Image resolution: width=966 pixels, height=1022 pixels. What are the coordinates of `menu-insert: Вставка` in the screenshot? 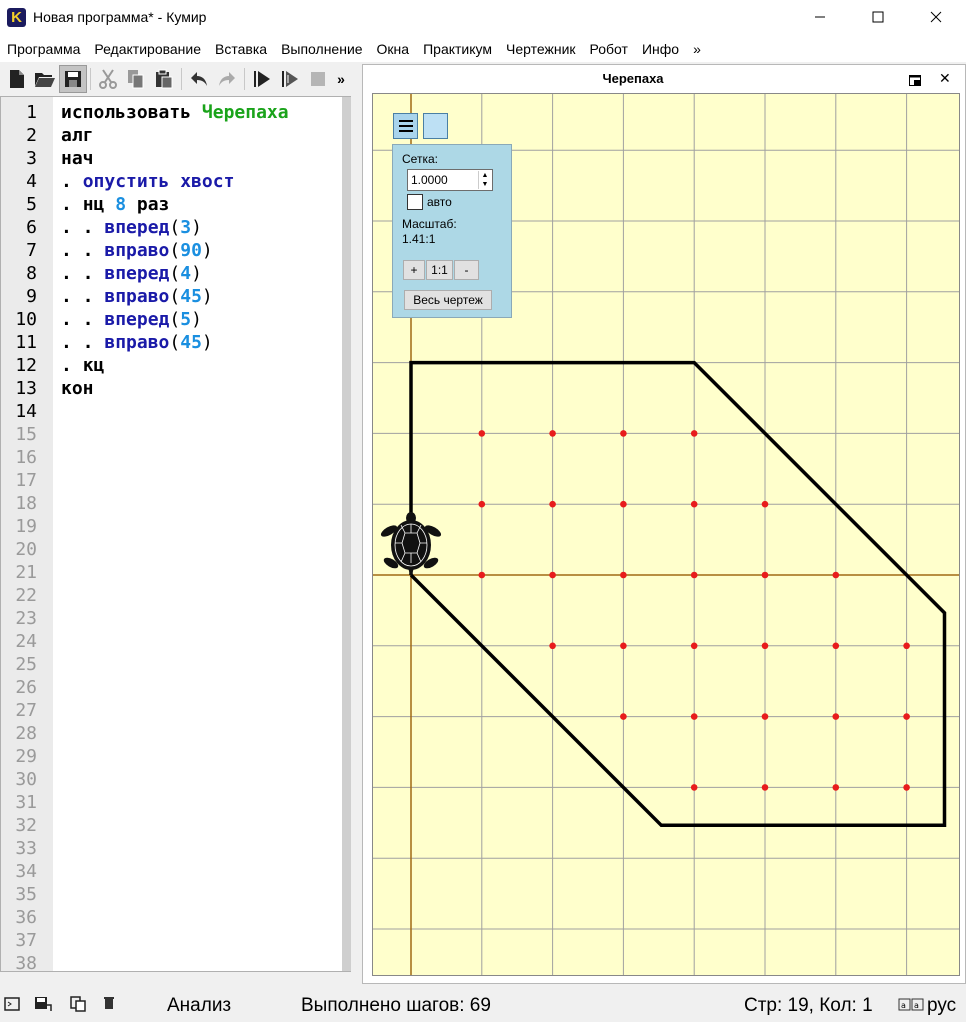 It's located at (242, 49).